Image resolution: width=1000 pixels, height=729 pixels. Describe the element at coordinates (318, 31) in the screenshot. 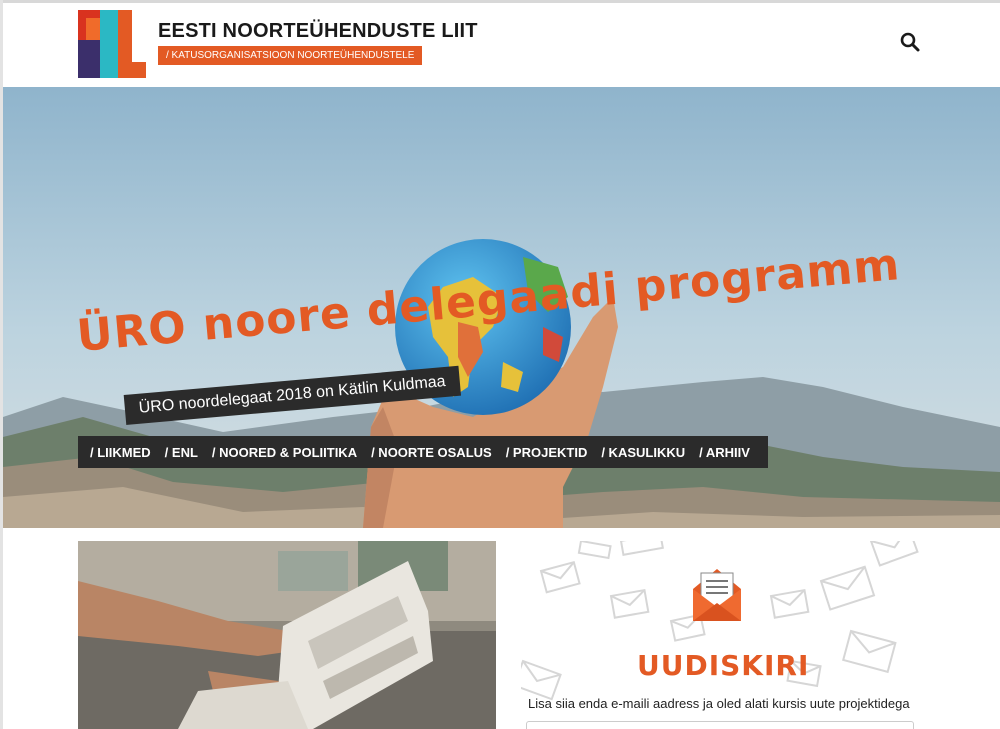

I see `site-title: EESTI NOORTEÜHENDUSTE LIIT` at that location.